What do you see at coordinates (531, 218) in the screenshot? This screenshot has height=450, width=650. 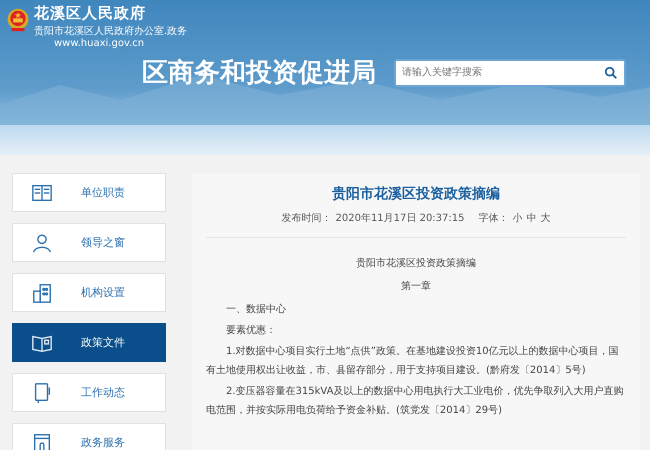 I see `font-size-link: 中` at bounding box center [531, 218].